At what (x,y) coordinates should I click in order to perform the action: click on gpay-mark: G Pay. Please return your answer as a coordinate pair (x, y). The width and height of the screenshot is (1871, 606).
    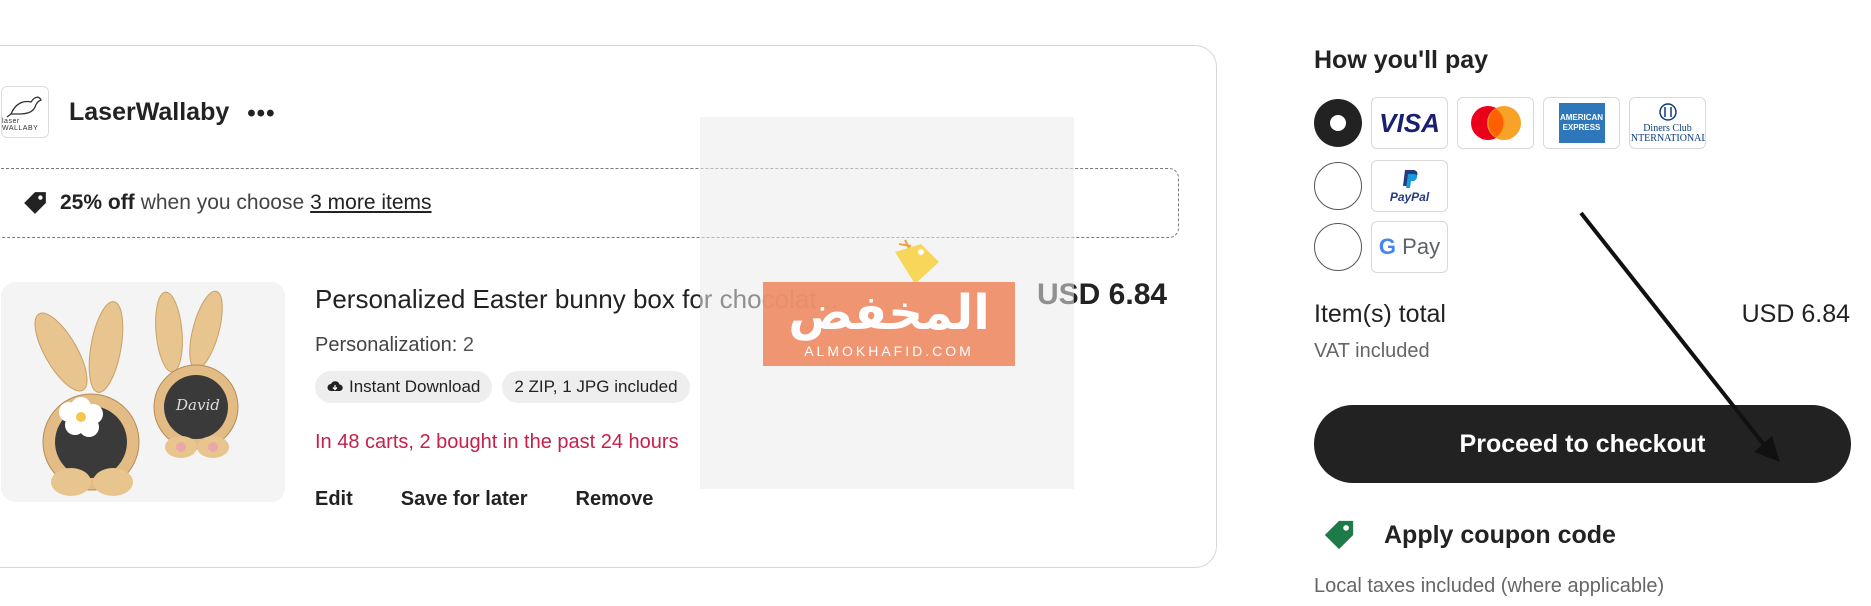
    Looking at the image, I should click on (1409, 246).